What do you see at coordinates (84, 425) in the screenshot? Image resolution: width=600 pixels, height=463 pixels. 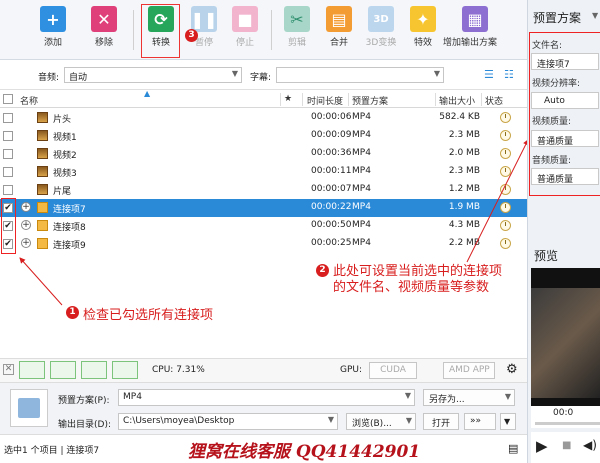 I see `output-dir-label: 输出目录(D):` at bounding box center [84, 425].